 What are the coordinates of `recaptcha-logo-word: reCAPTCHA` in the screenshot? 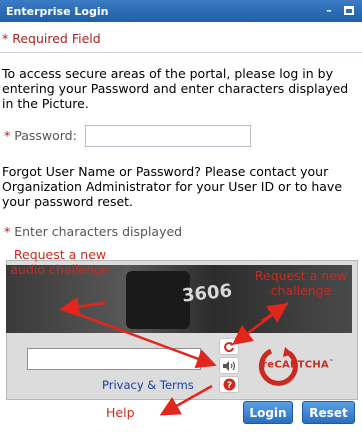 It's located at (296, 365).